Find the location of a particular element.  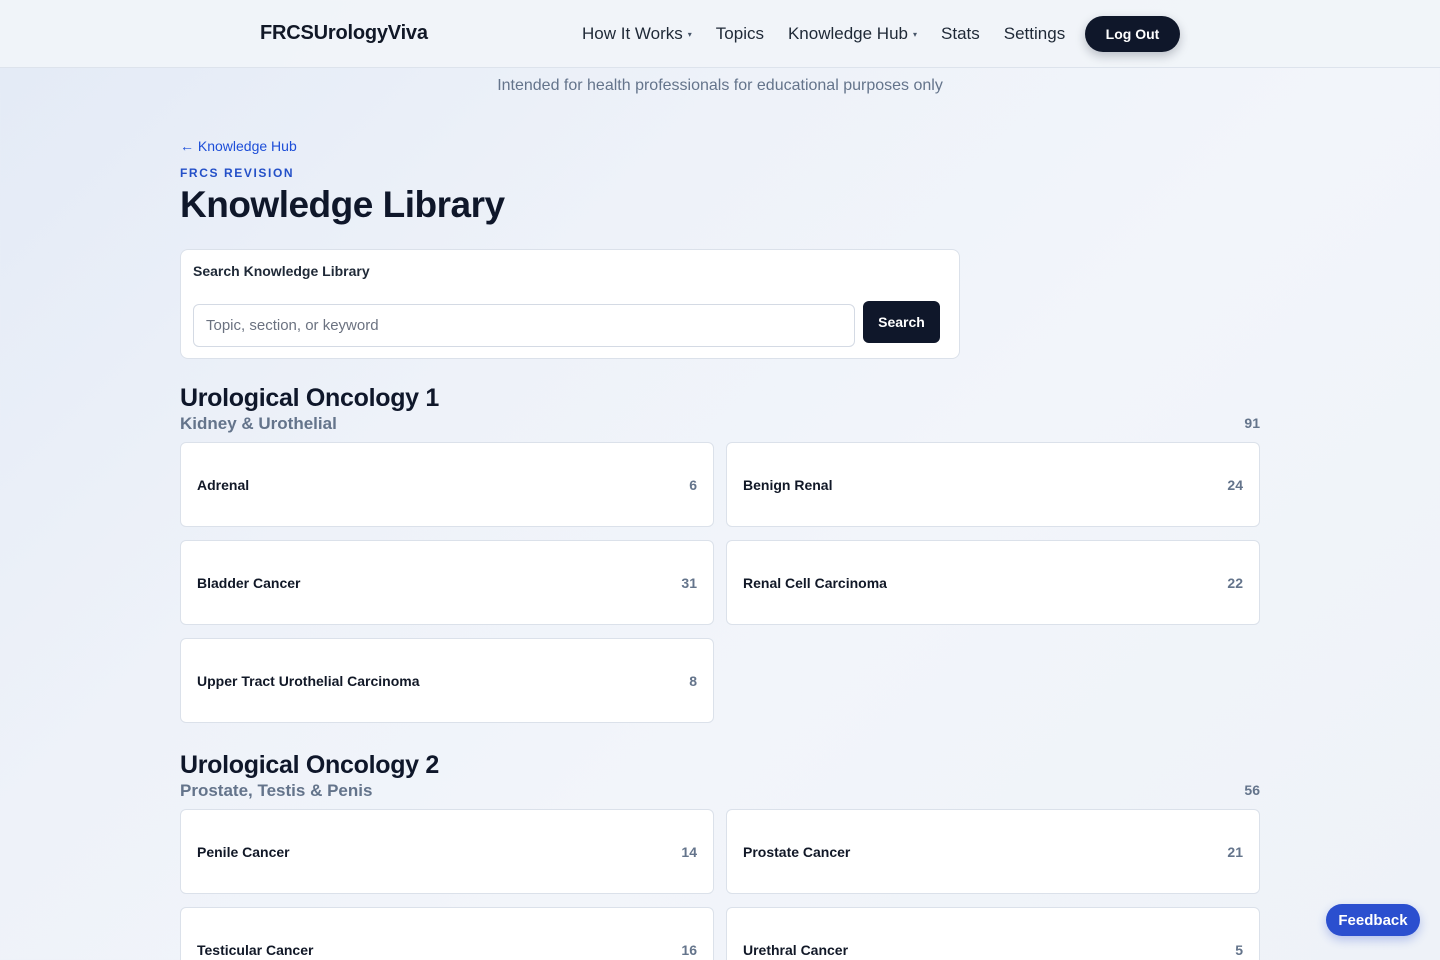

brand-logo: FRCSUrologyViva is located at coordinates (344, 33).